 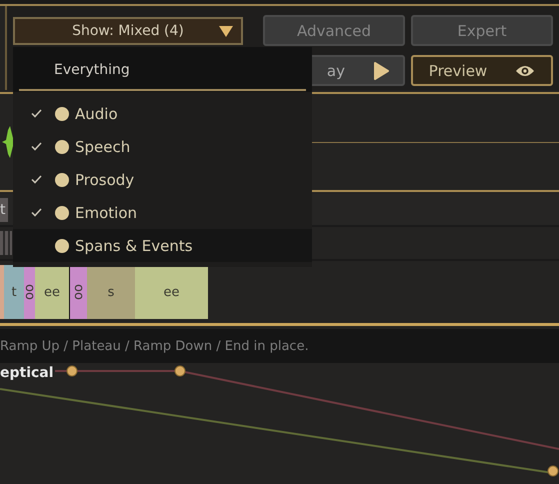 I want to click on hint-text: Ramp Up / Plateau / Ramp Down / End in place., so click(x=279, y=346).